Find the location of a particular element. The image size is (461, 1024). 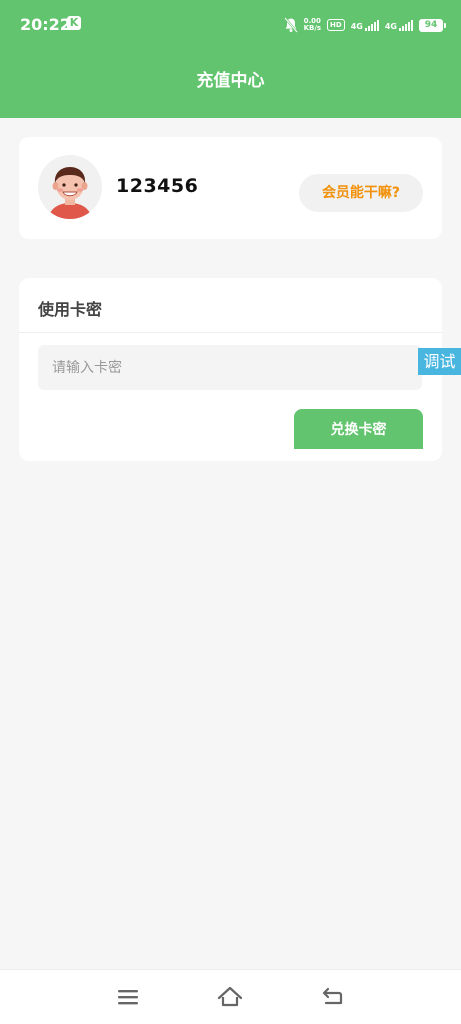

sim1-label: 4G is located at coordinates (356, 26).